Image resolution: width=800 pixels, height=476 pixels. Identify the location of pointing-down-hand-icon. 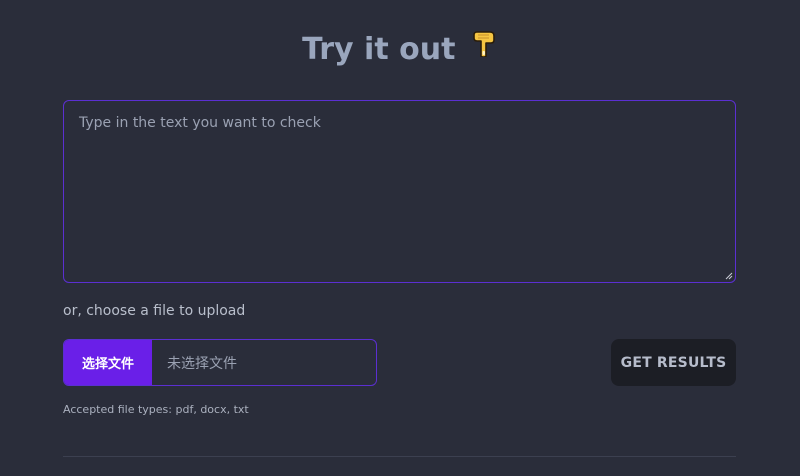
(485, 47).